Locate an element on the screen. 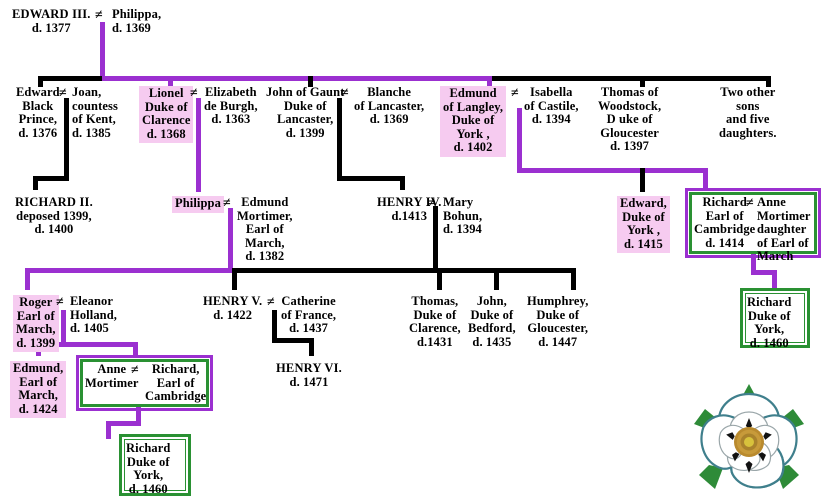  person-line: Mary is located at coordinates (458, 202).